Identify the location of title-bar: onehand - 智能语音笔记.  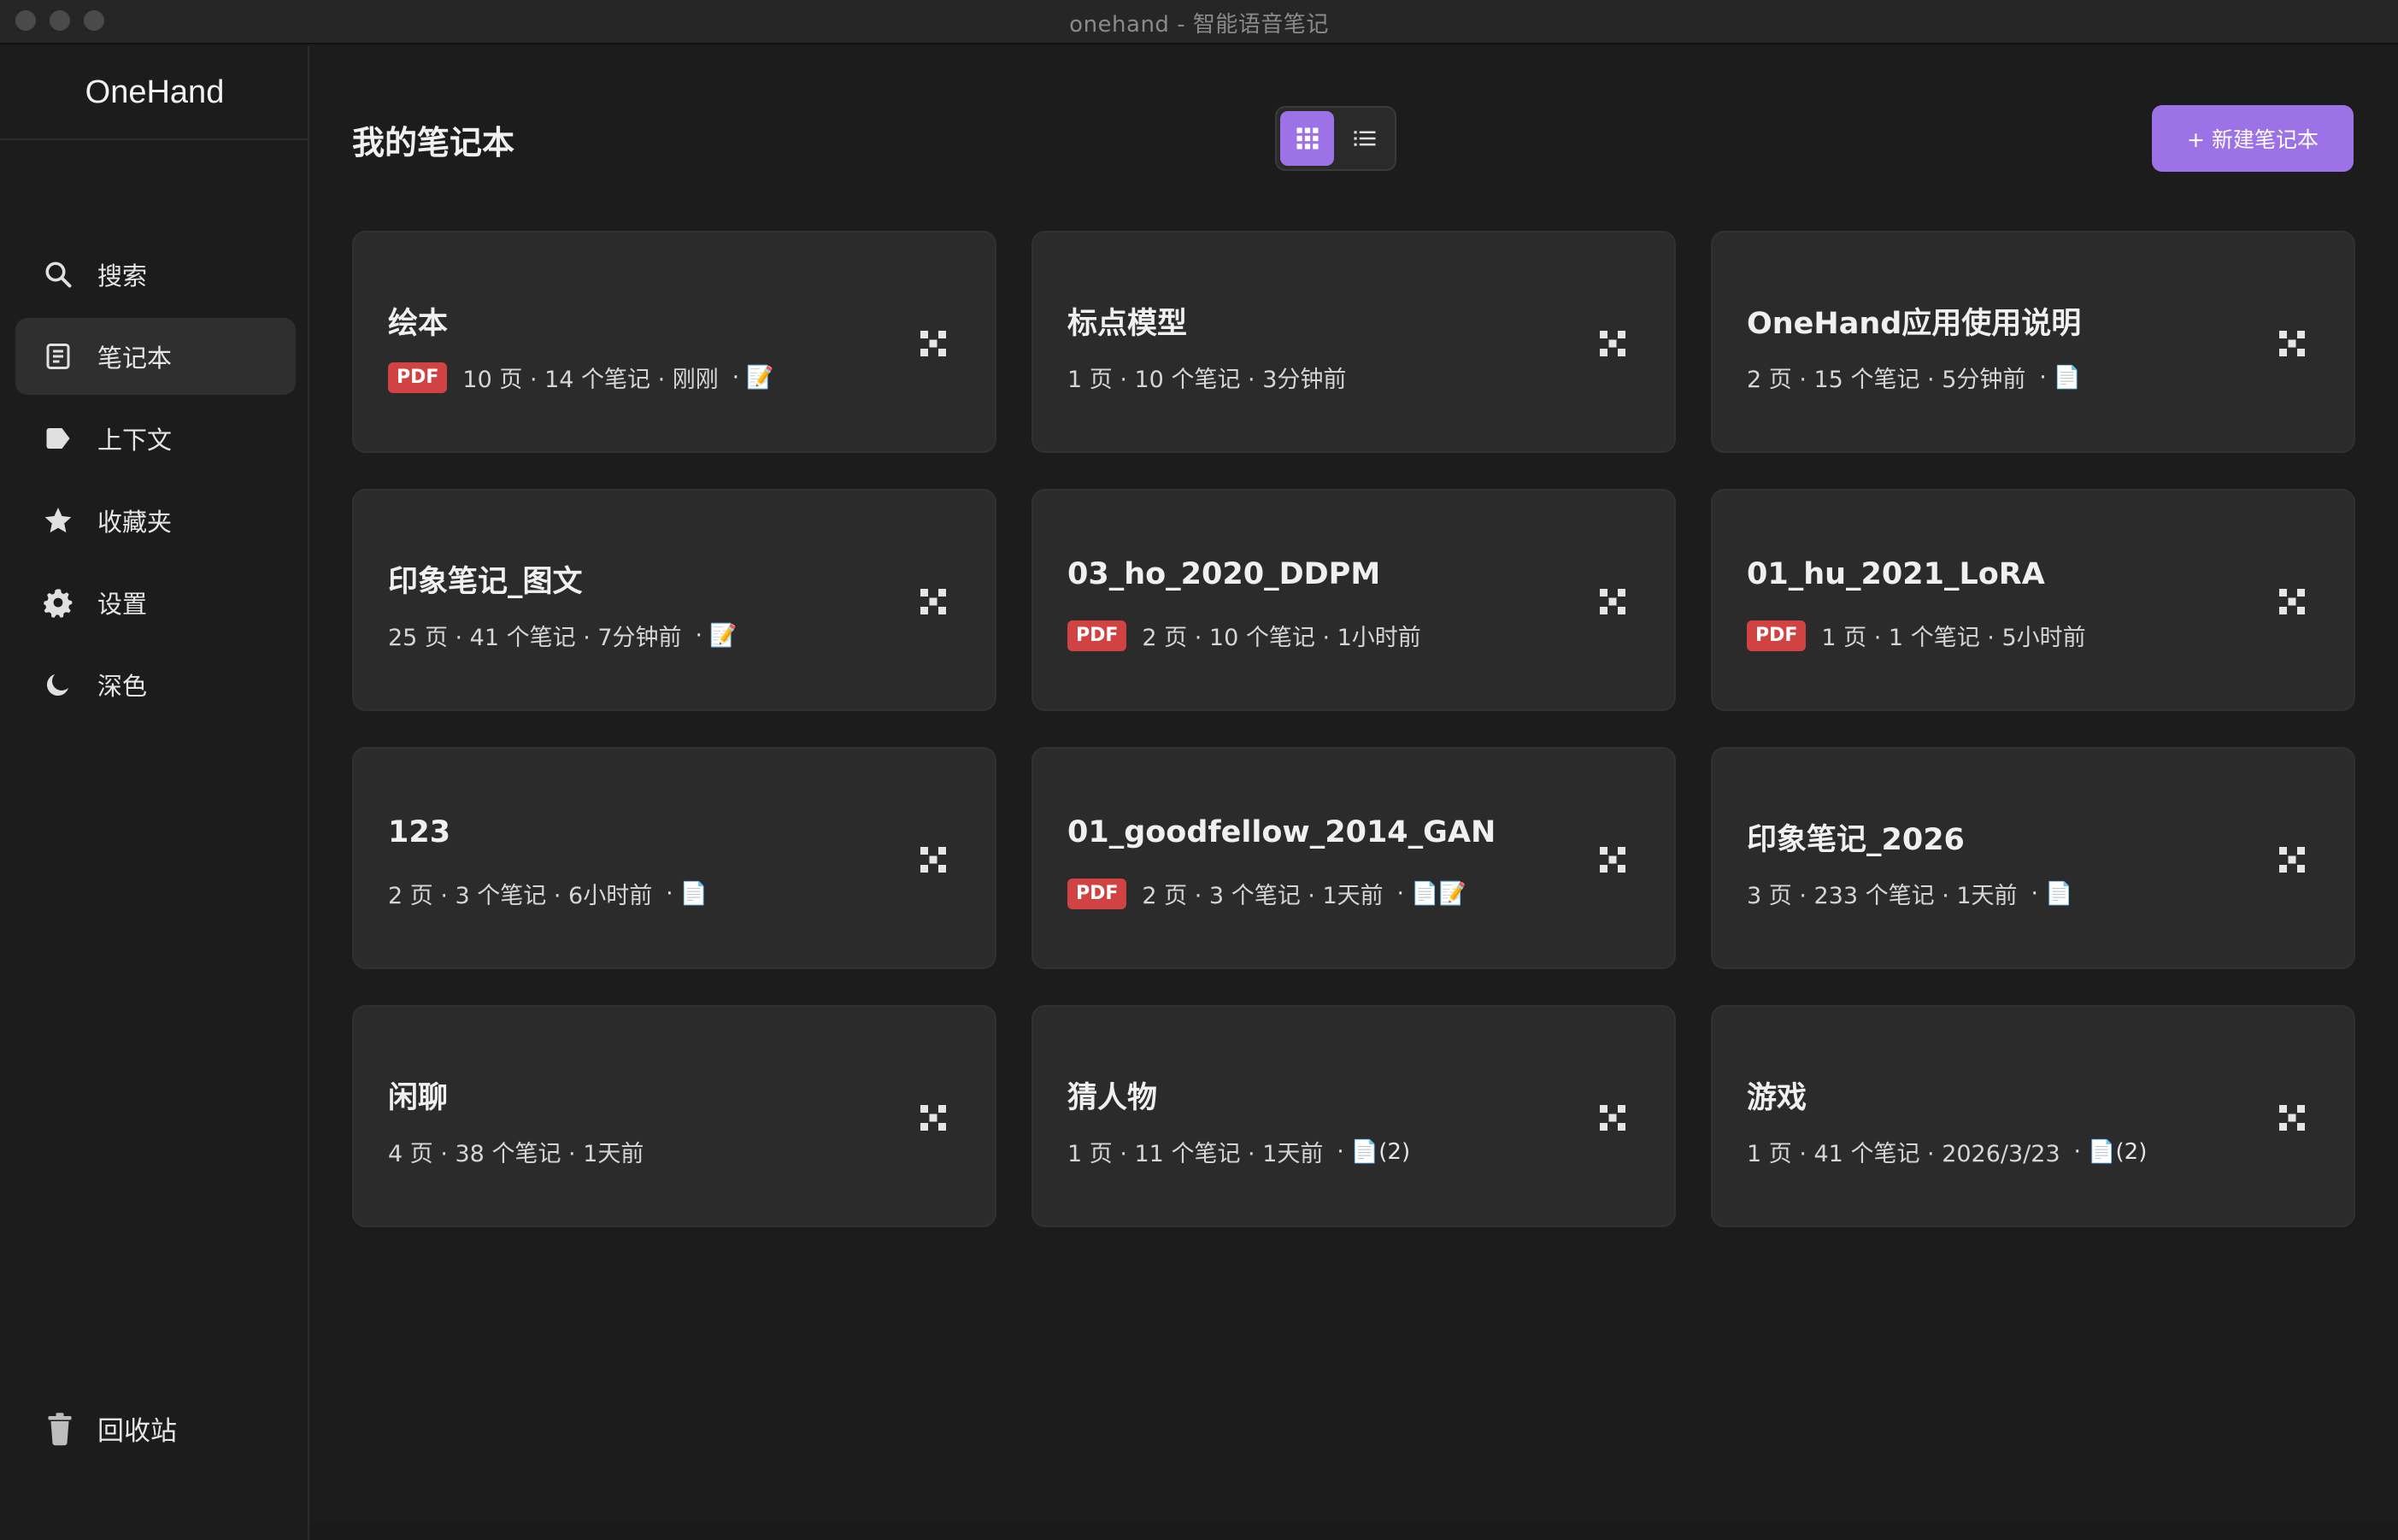
(1199, 22).